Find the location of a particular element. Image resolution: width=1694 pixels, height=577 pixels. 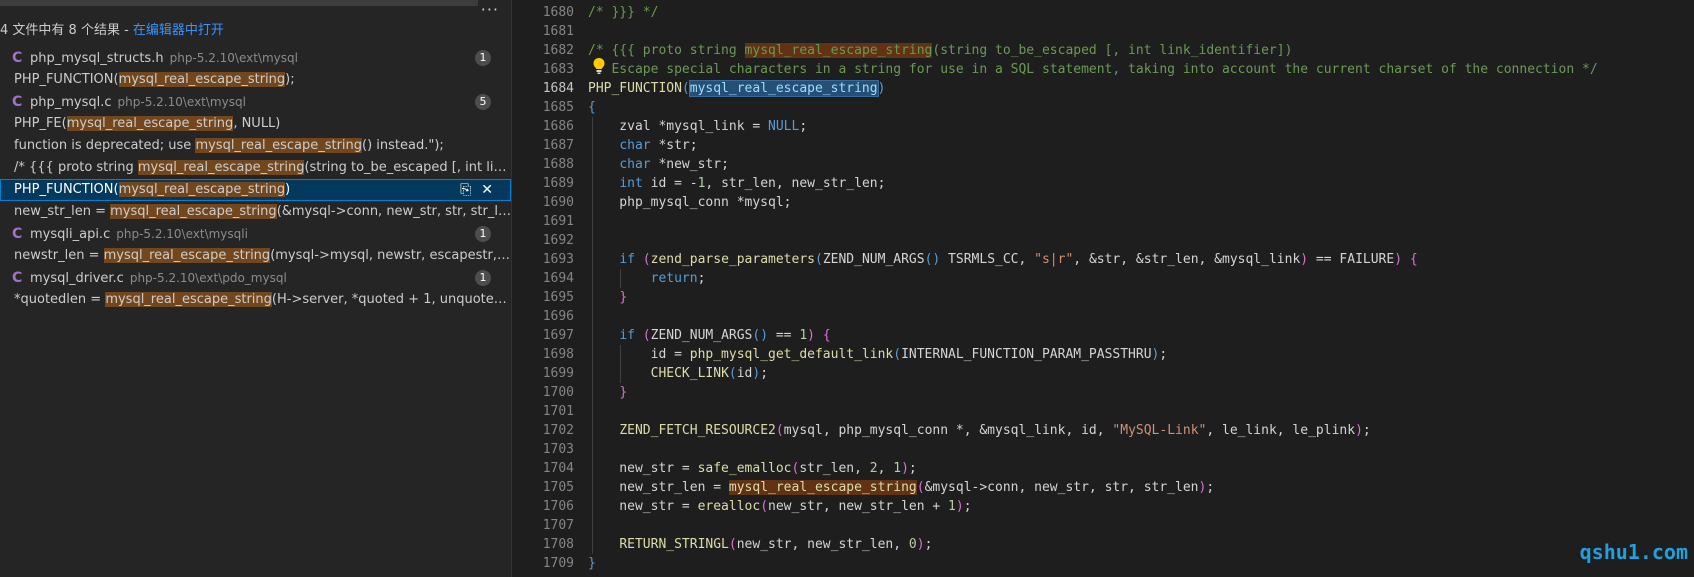

code-line: php_mysql_conn *mysql; is located at coordinates (690, 202).